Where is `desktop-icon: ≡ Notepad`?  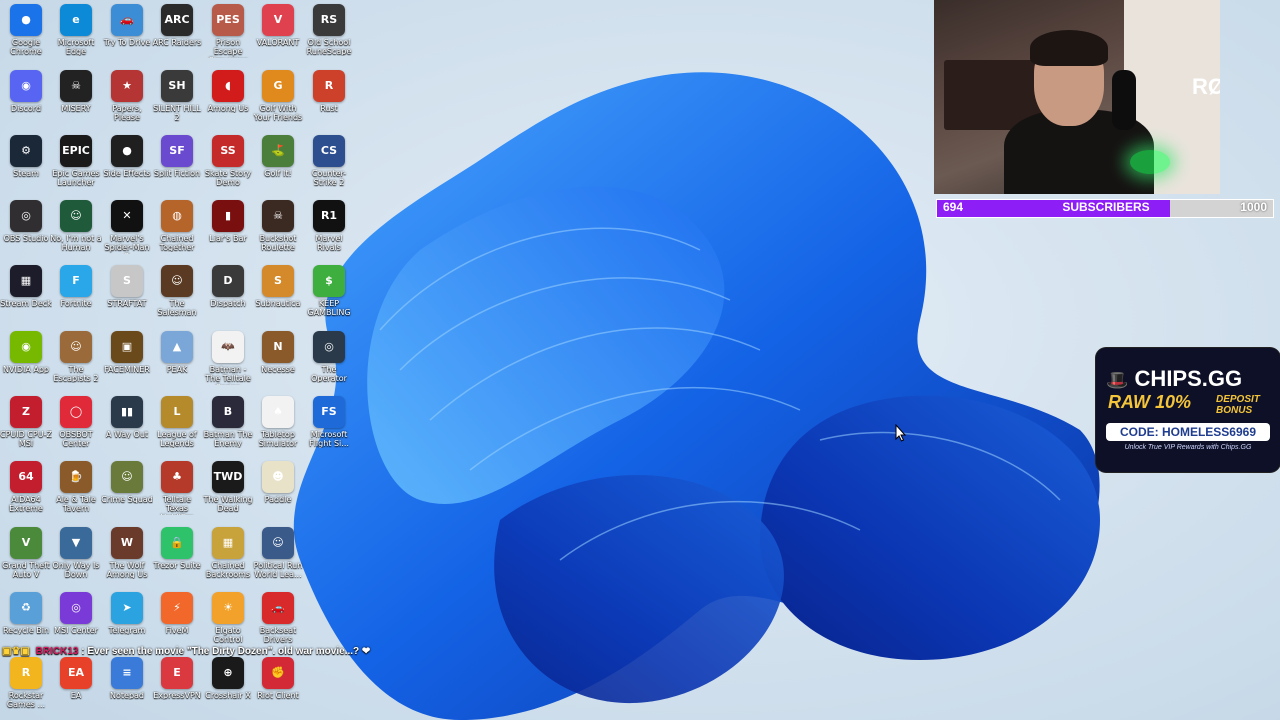 desktop-icon: ≡ Notepad is located at coordinates (127, 678).